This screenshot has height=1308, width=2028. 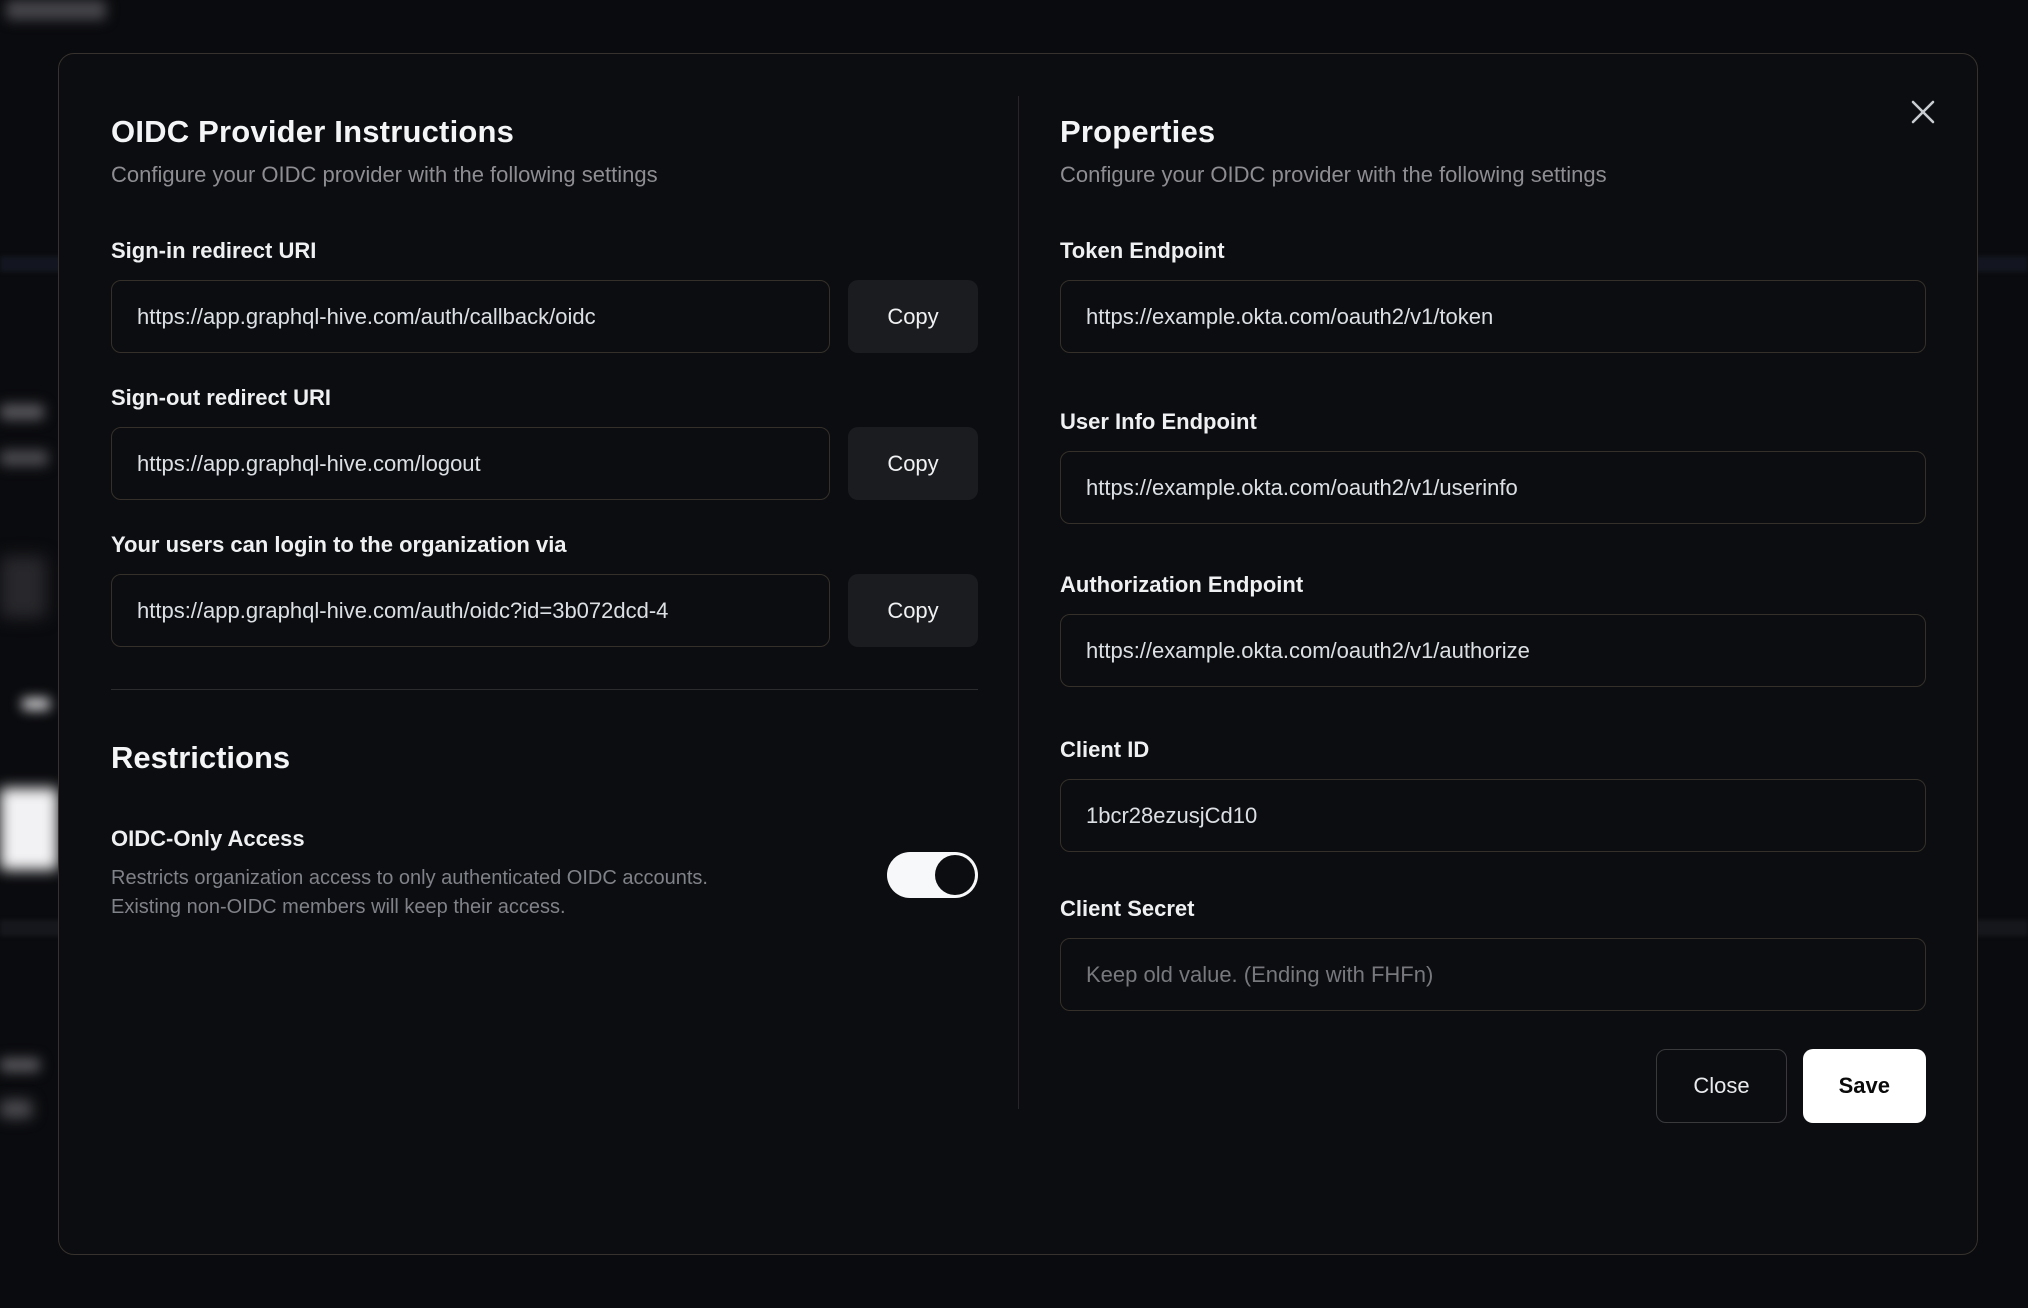 I want to click on client-id-label: Client ID, so click(x=1105, y=750).